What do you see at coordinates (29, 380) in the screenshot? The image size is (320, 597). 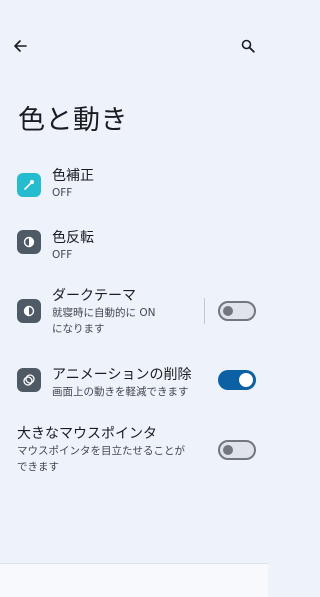 I see `animation-icon` at bounding box center [29, 380].